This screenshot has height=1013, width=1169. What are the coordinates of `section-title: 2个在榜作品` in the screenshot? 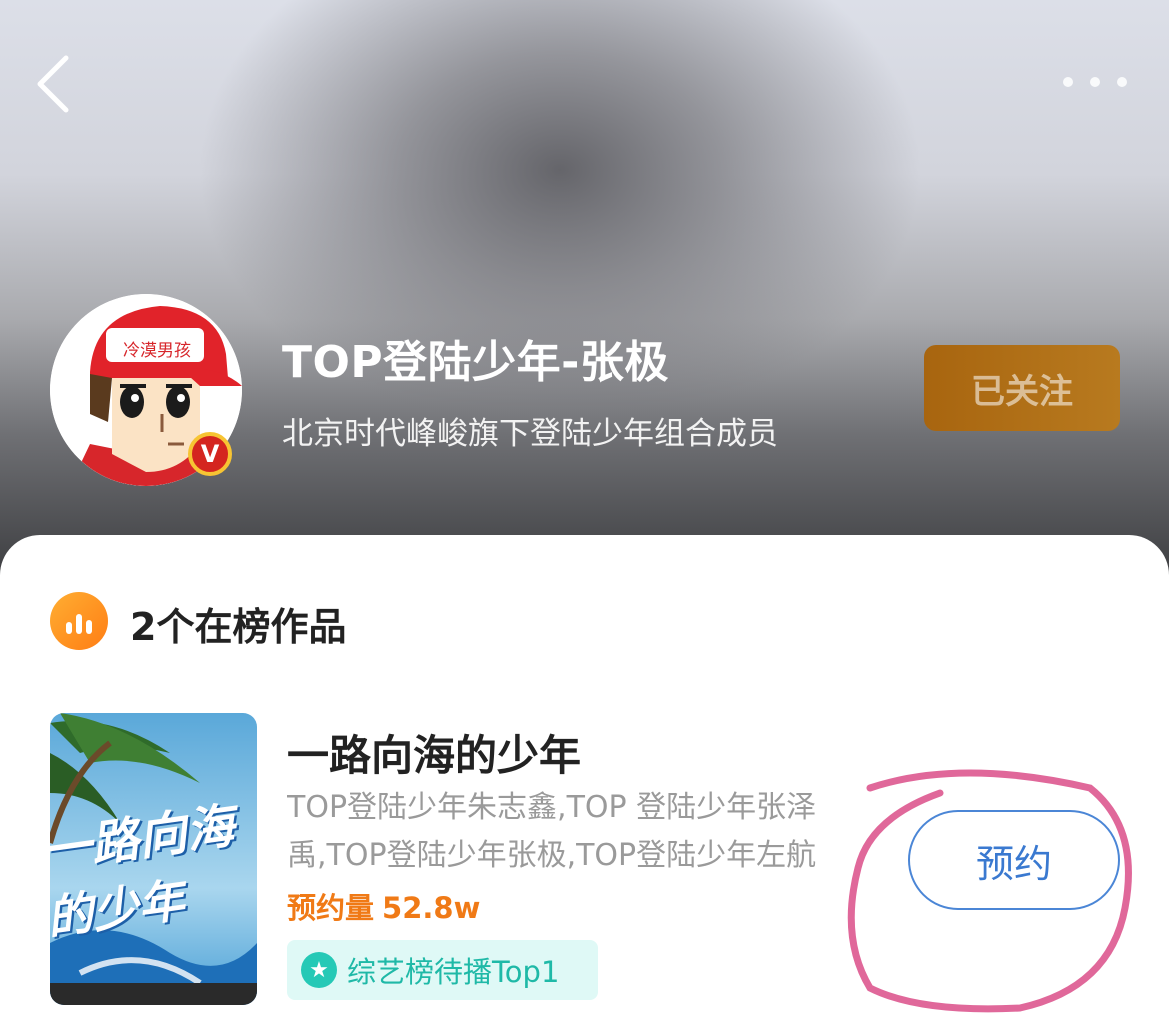 It's located at (238, 627).